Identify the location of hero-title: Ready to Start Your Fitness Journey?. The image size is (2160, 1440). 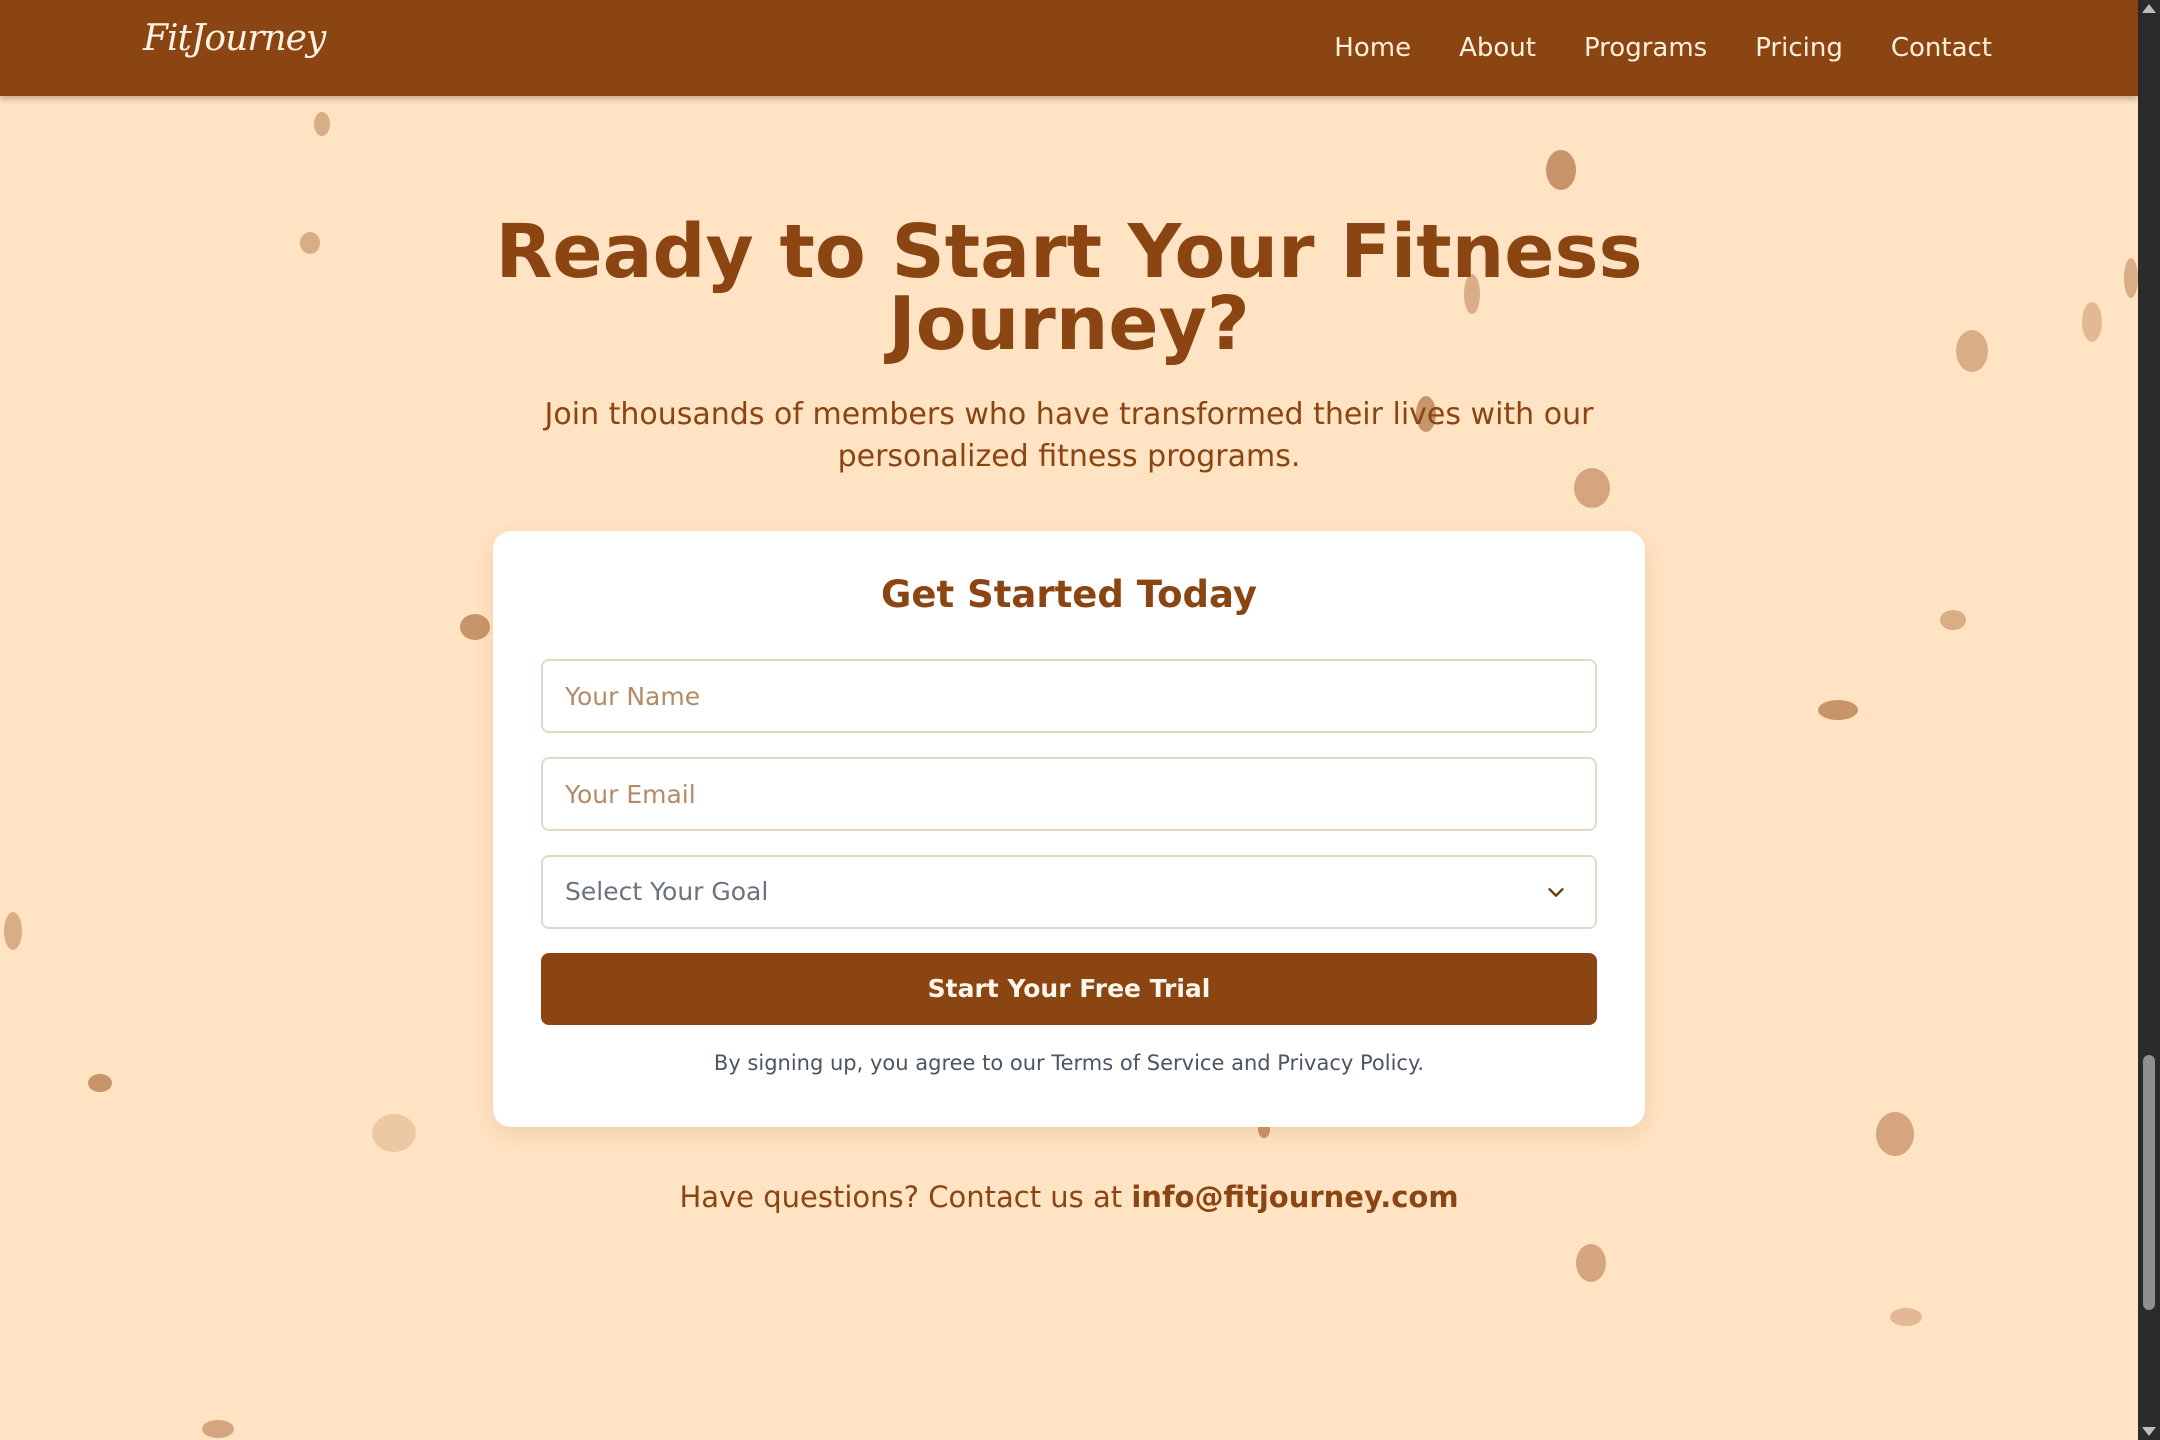
(1069, 288).